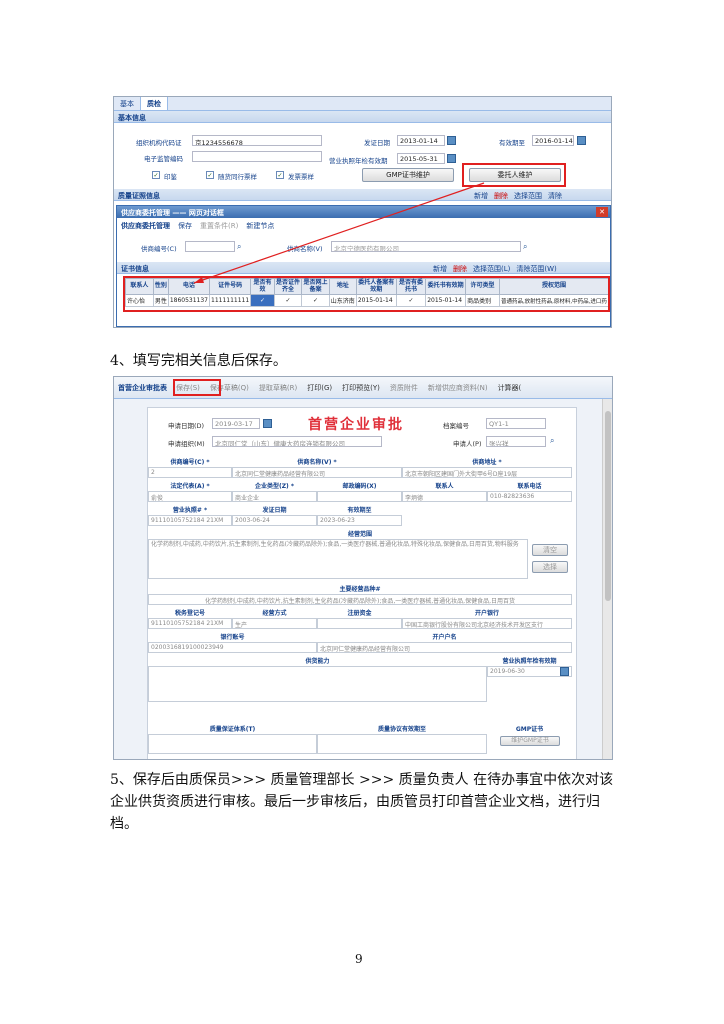  I want to click on quality-system-field, so click(232, 744).